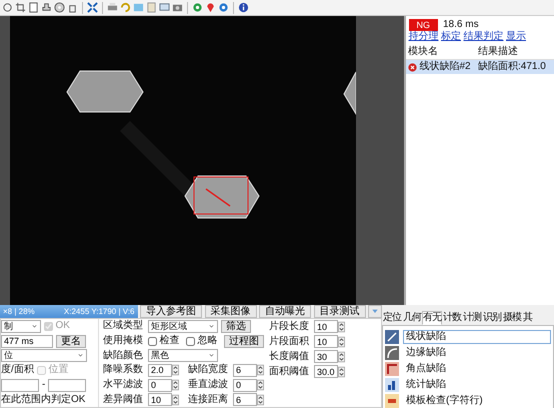 The image size is (554, 408). I want to click on action-button: 采集图像, so click(230, 311).